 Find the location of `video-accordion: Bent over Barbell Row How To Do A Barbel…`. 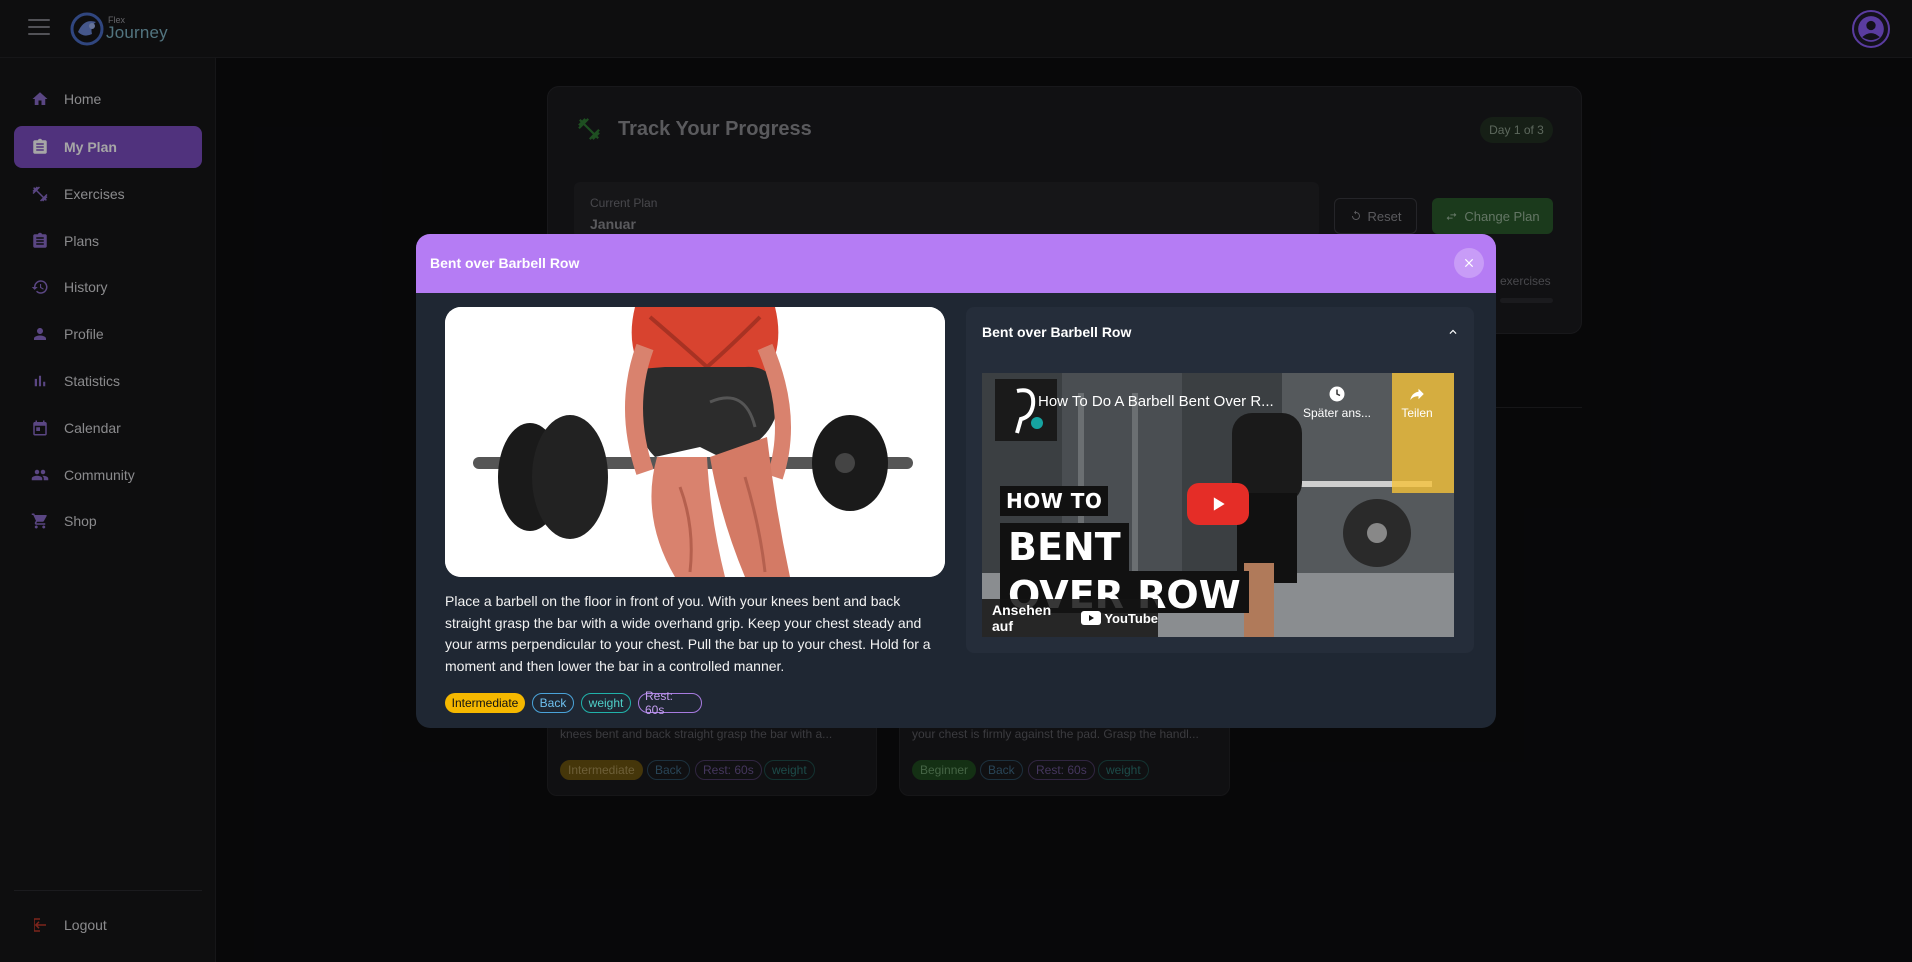

video-accordion: Bent over Barbell Row How To Do A Barbel… is located at coordinates (1220, 480).